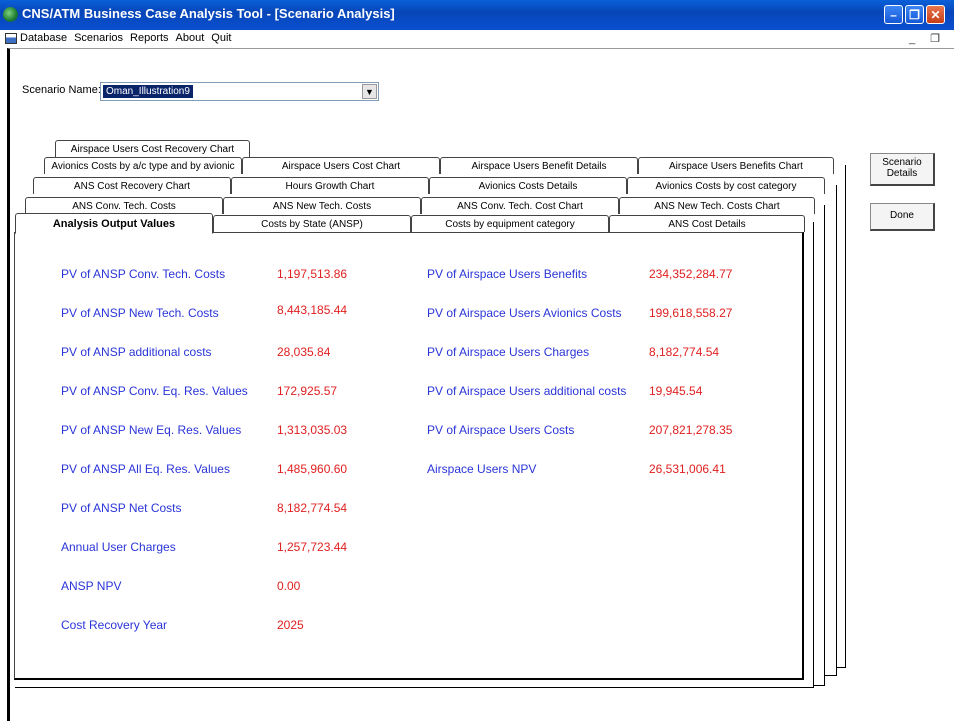 The width and height of the screenshot is (954, 721). What do you see at coordinates (524, 313) in the screenshot?
I see `right-label-2: PV of Airspace Users Avionics Costs` at bounding box center [524, 313].